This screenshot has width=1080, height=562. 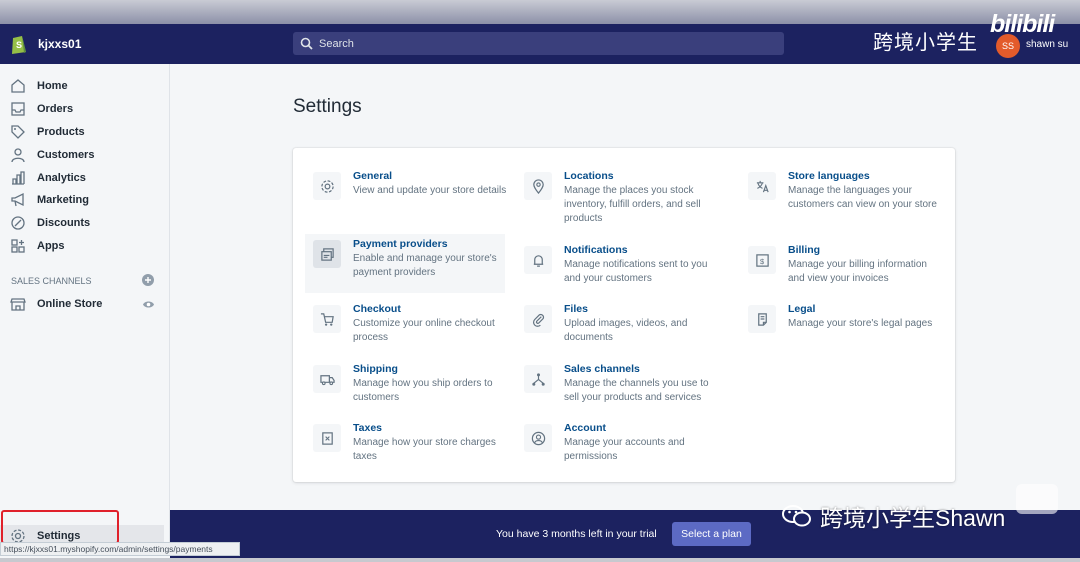 What do you see at coordinates (18, 223) in the screenshot?
I see `discount-icon` at bounding box center [18, 223].